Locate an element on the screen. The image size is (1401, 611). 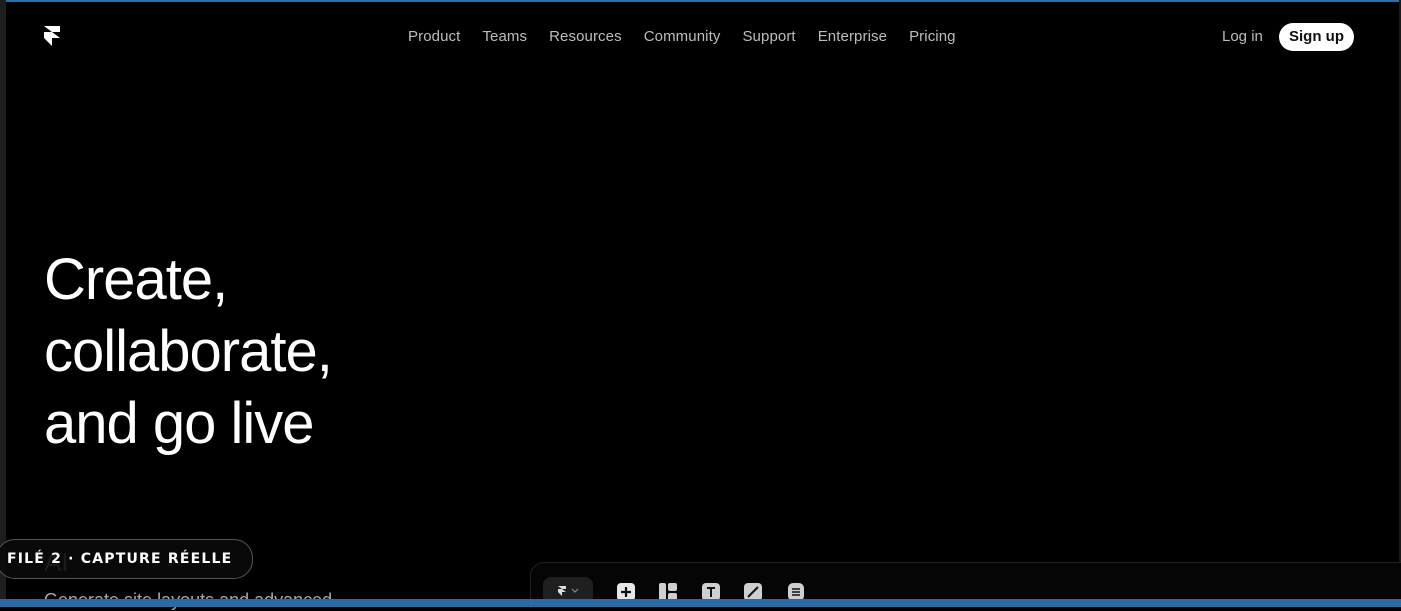
nav-pricing: Pricing is located at coordinates (932, 37).